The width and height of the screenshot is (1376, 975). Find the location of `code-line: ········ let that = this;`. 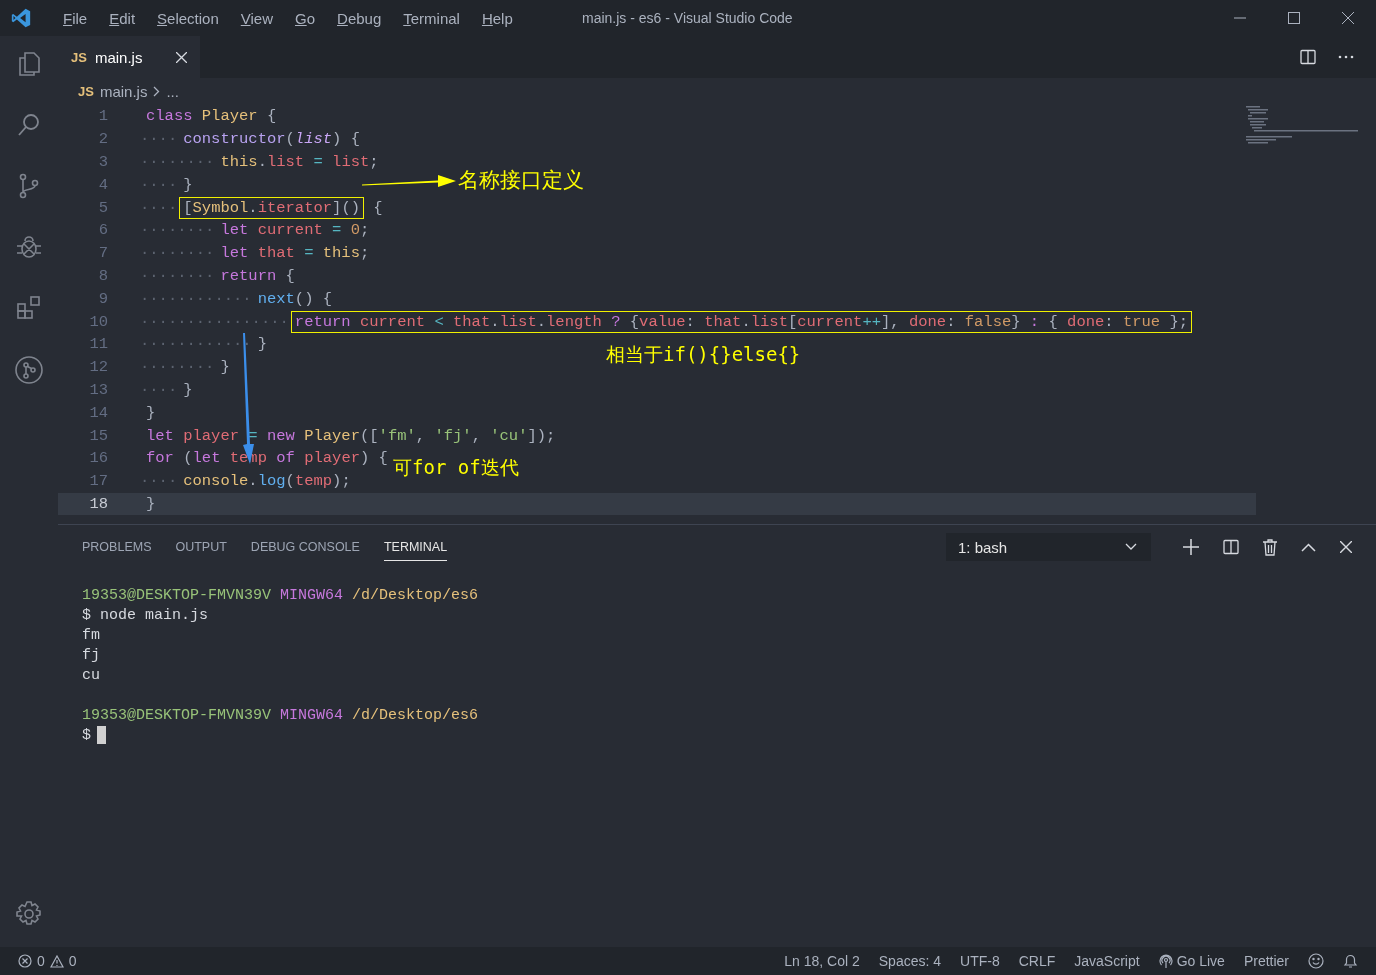

code-line: ········ let that = this; is located at coordinates (255, 253).